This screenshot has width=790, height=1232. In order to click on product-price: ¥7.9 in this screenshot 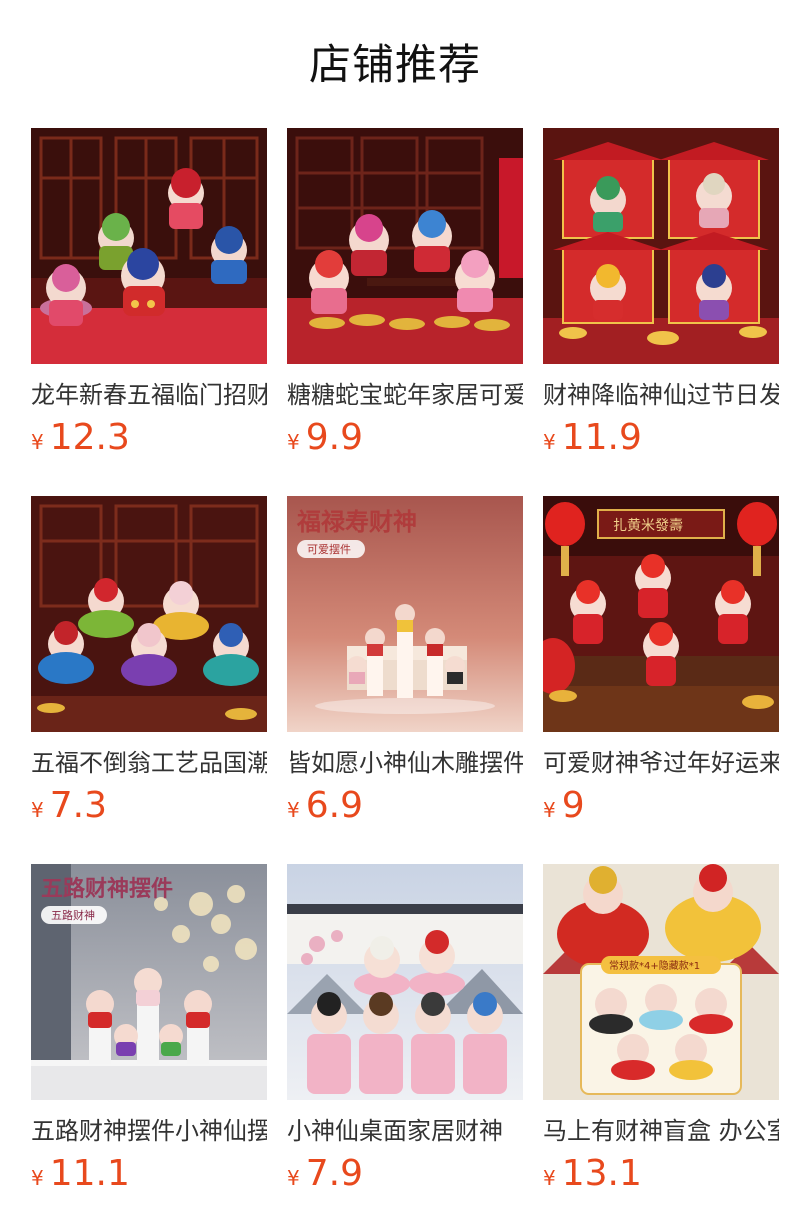, I will do `click(325, 1174)`.